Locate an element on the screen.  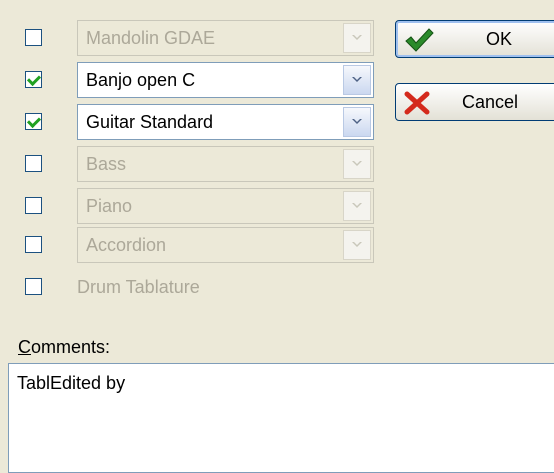
cancel-label: Cancel is located at coordinates (490, 102).